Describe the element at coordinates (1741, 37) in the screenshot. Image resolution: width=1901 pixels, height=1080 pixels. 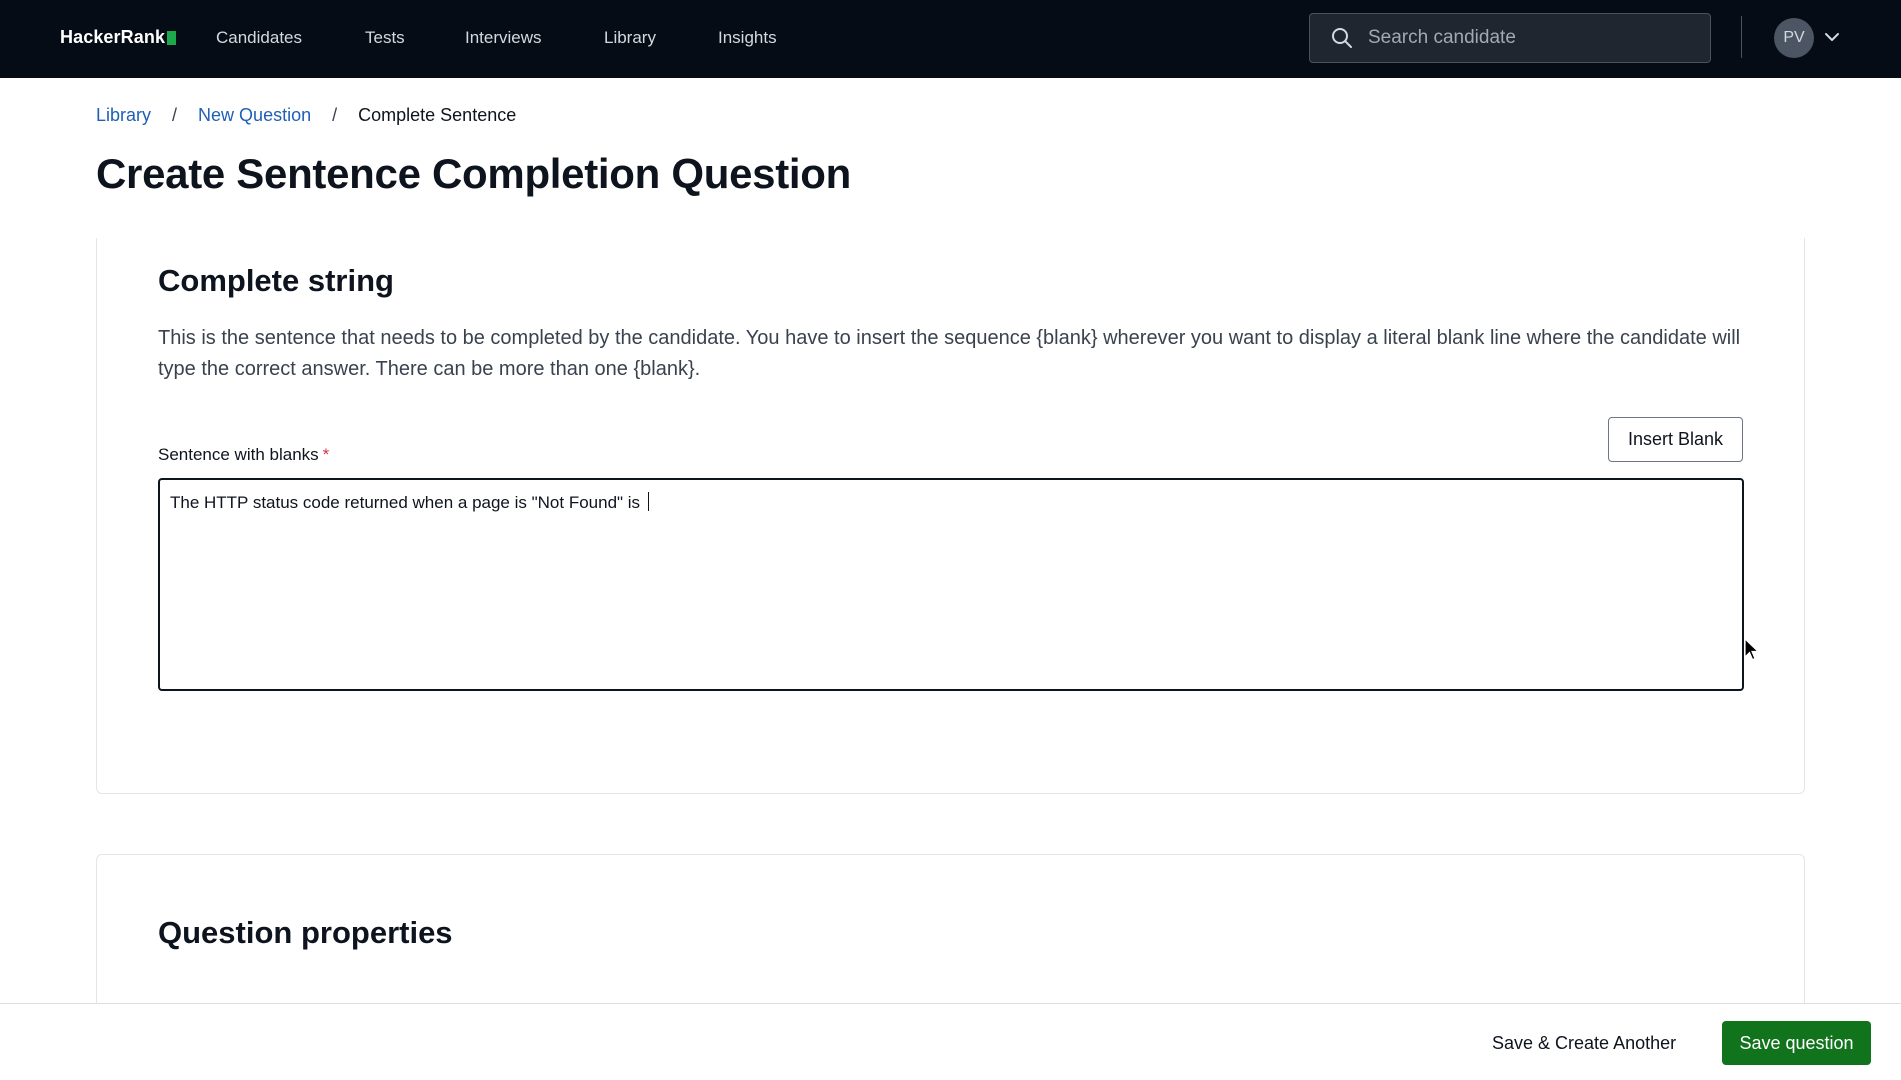
I see `nav-divider` at that location.